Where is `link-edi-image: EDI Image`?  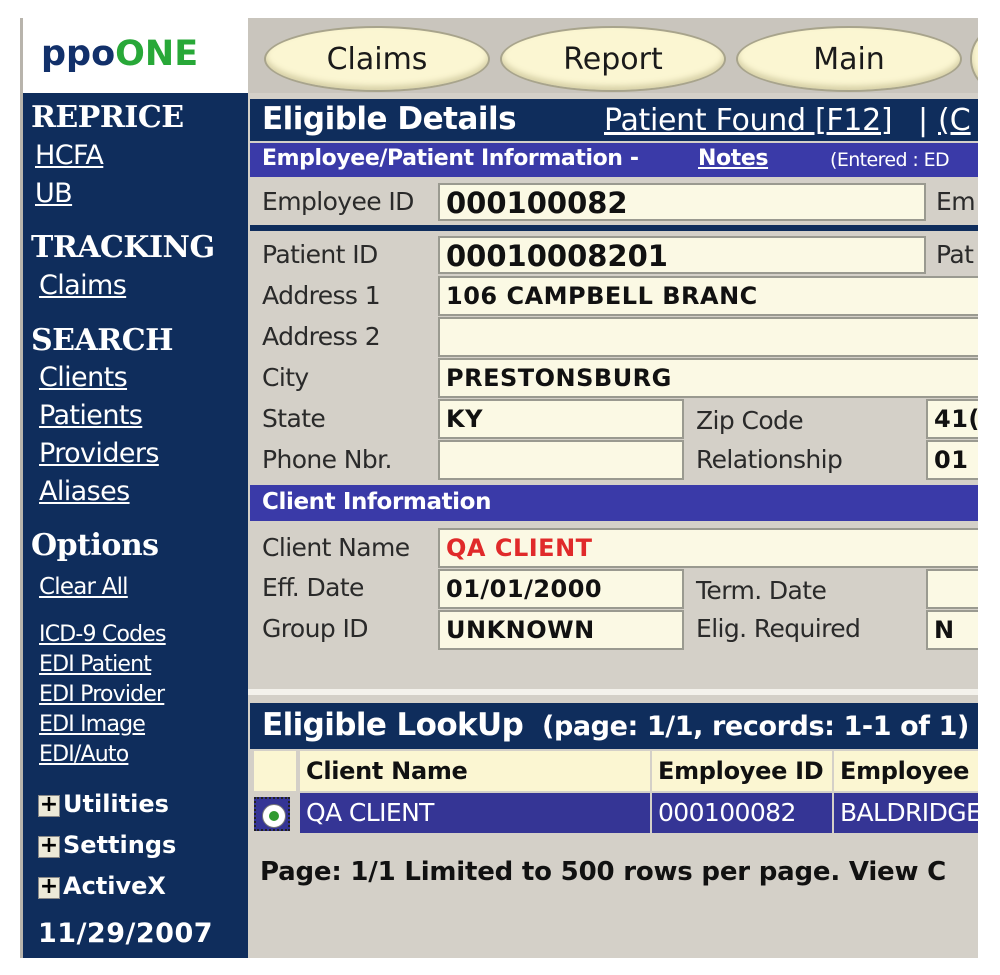
link-edi-image: EDI Image is located at coordinates (92, 724).